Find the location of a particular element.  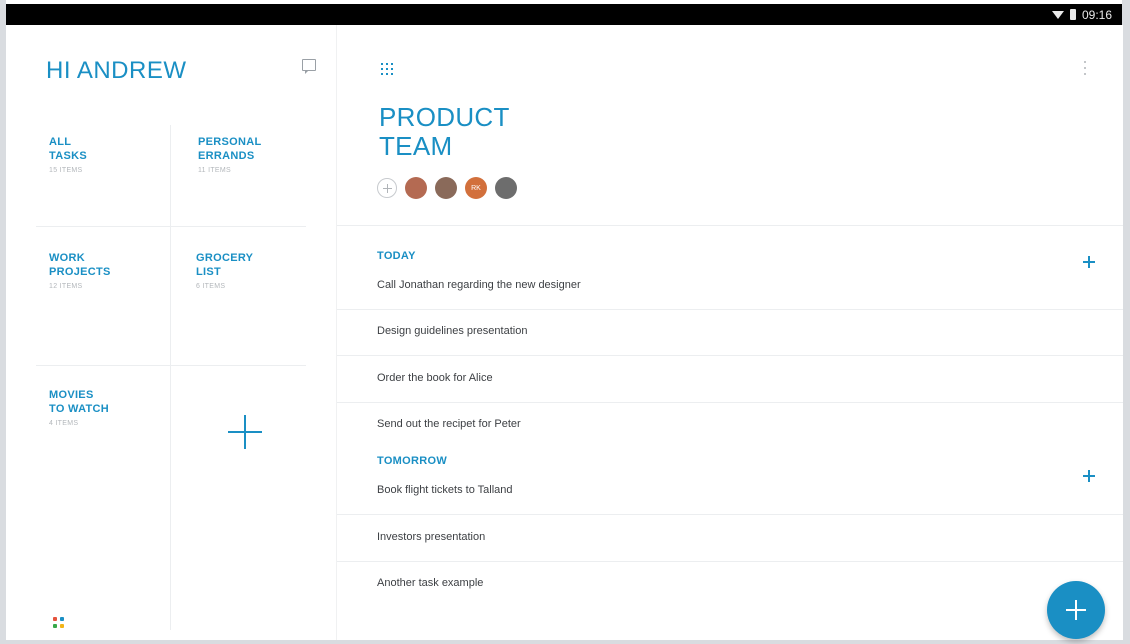

list-title: ALL TASKS is located at coordinates (123, 149).